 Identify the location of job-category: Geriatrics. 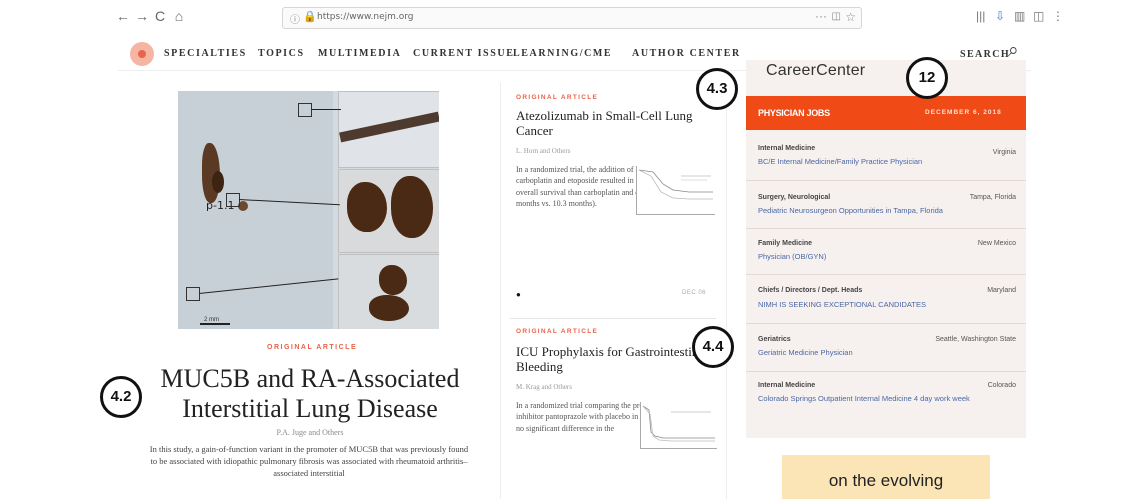
(774, 339).